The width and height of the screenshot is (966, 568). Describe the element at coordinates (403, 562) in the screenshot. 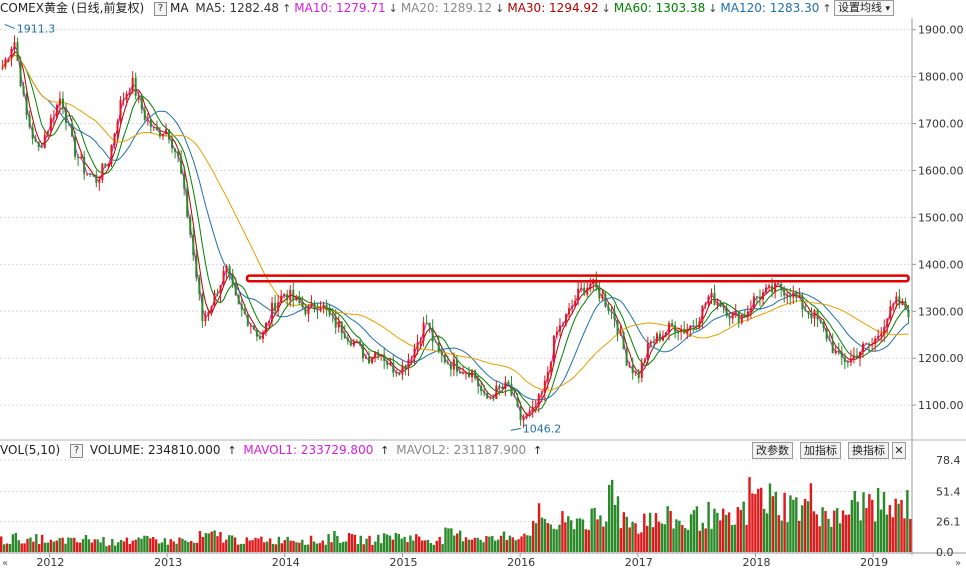

I see `x-tick-label: 2015` at that location.